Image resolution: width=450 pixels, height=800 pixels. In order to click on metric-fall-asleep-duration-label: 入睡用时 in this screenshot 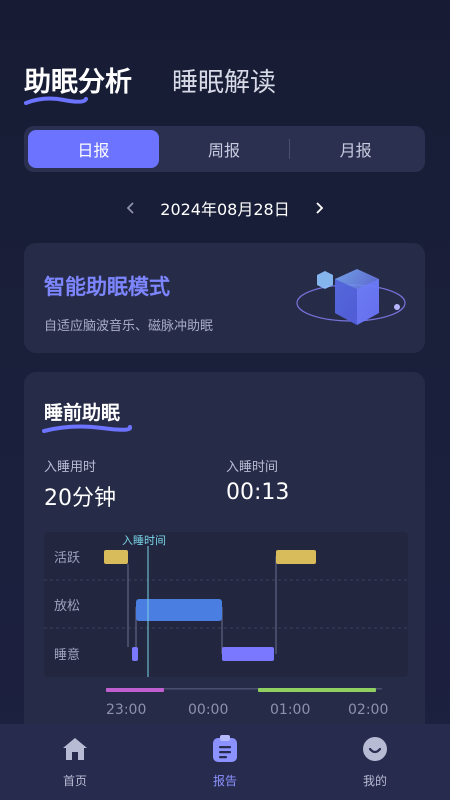, I will do `click(70, 467)`.